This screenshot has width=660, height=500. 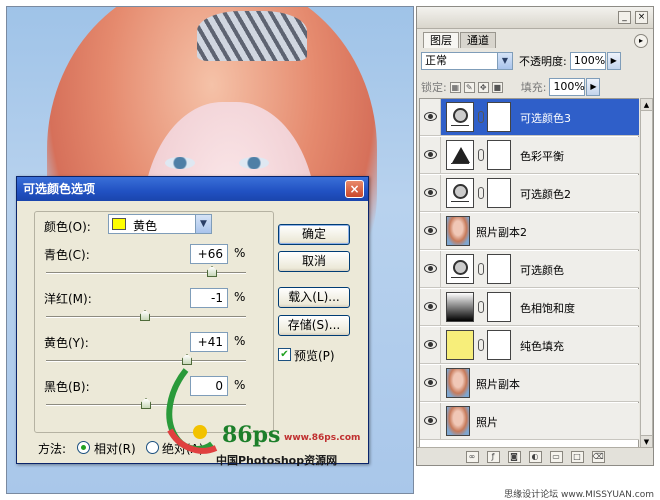 What do you see at coordinates (66, 343) in the screenshot?
I see `yellow-label: 黄色(Y):` at bounding box center [66, 343].